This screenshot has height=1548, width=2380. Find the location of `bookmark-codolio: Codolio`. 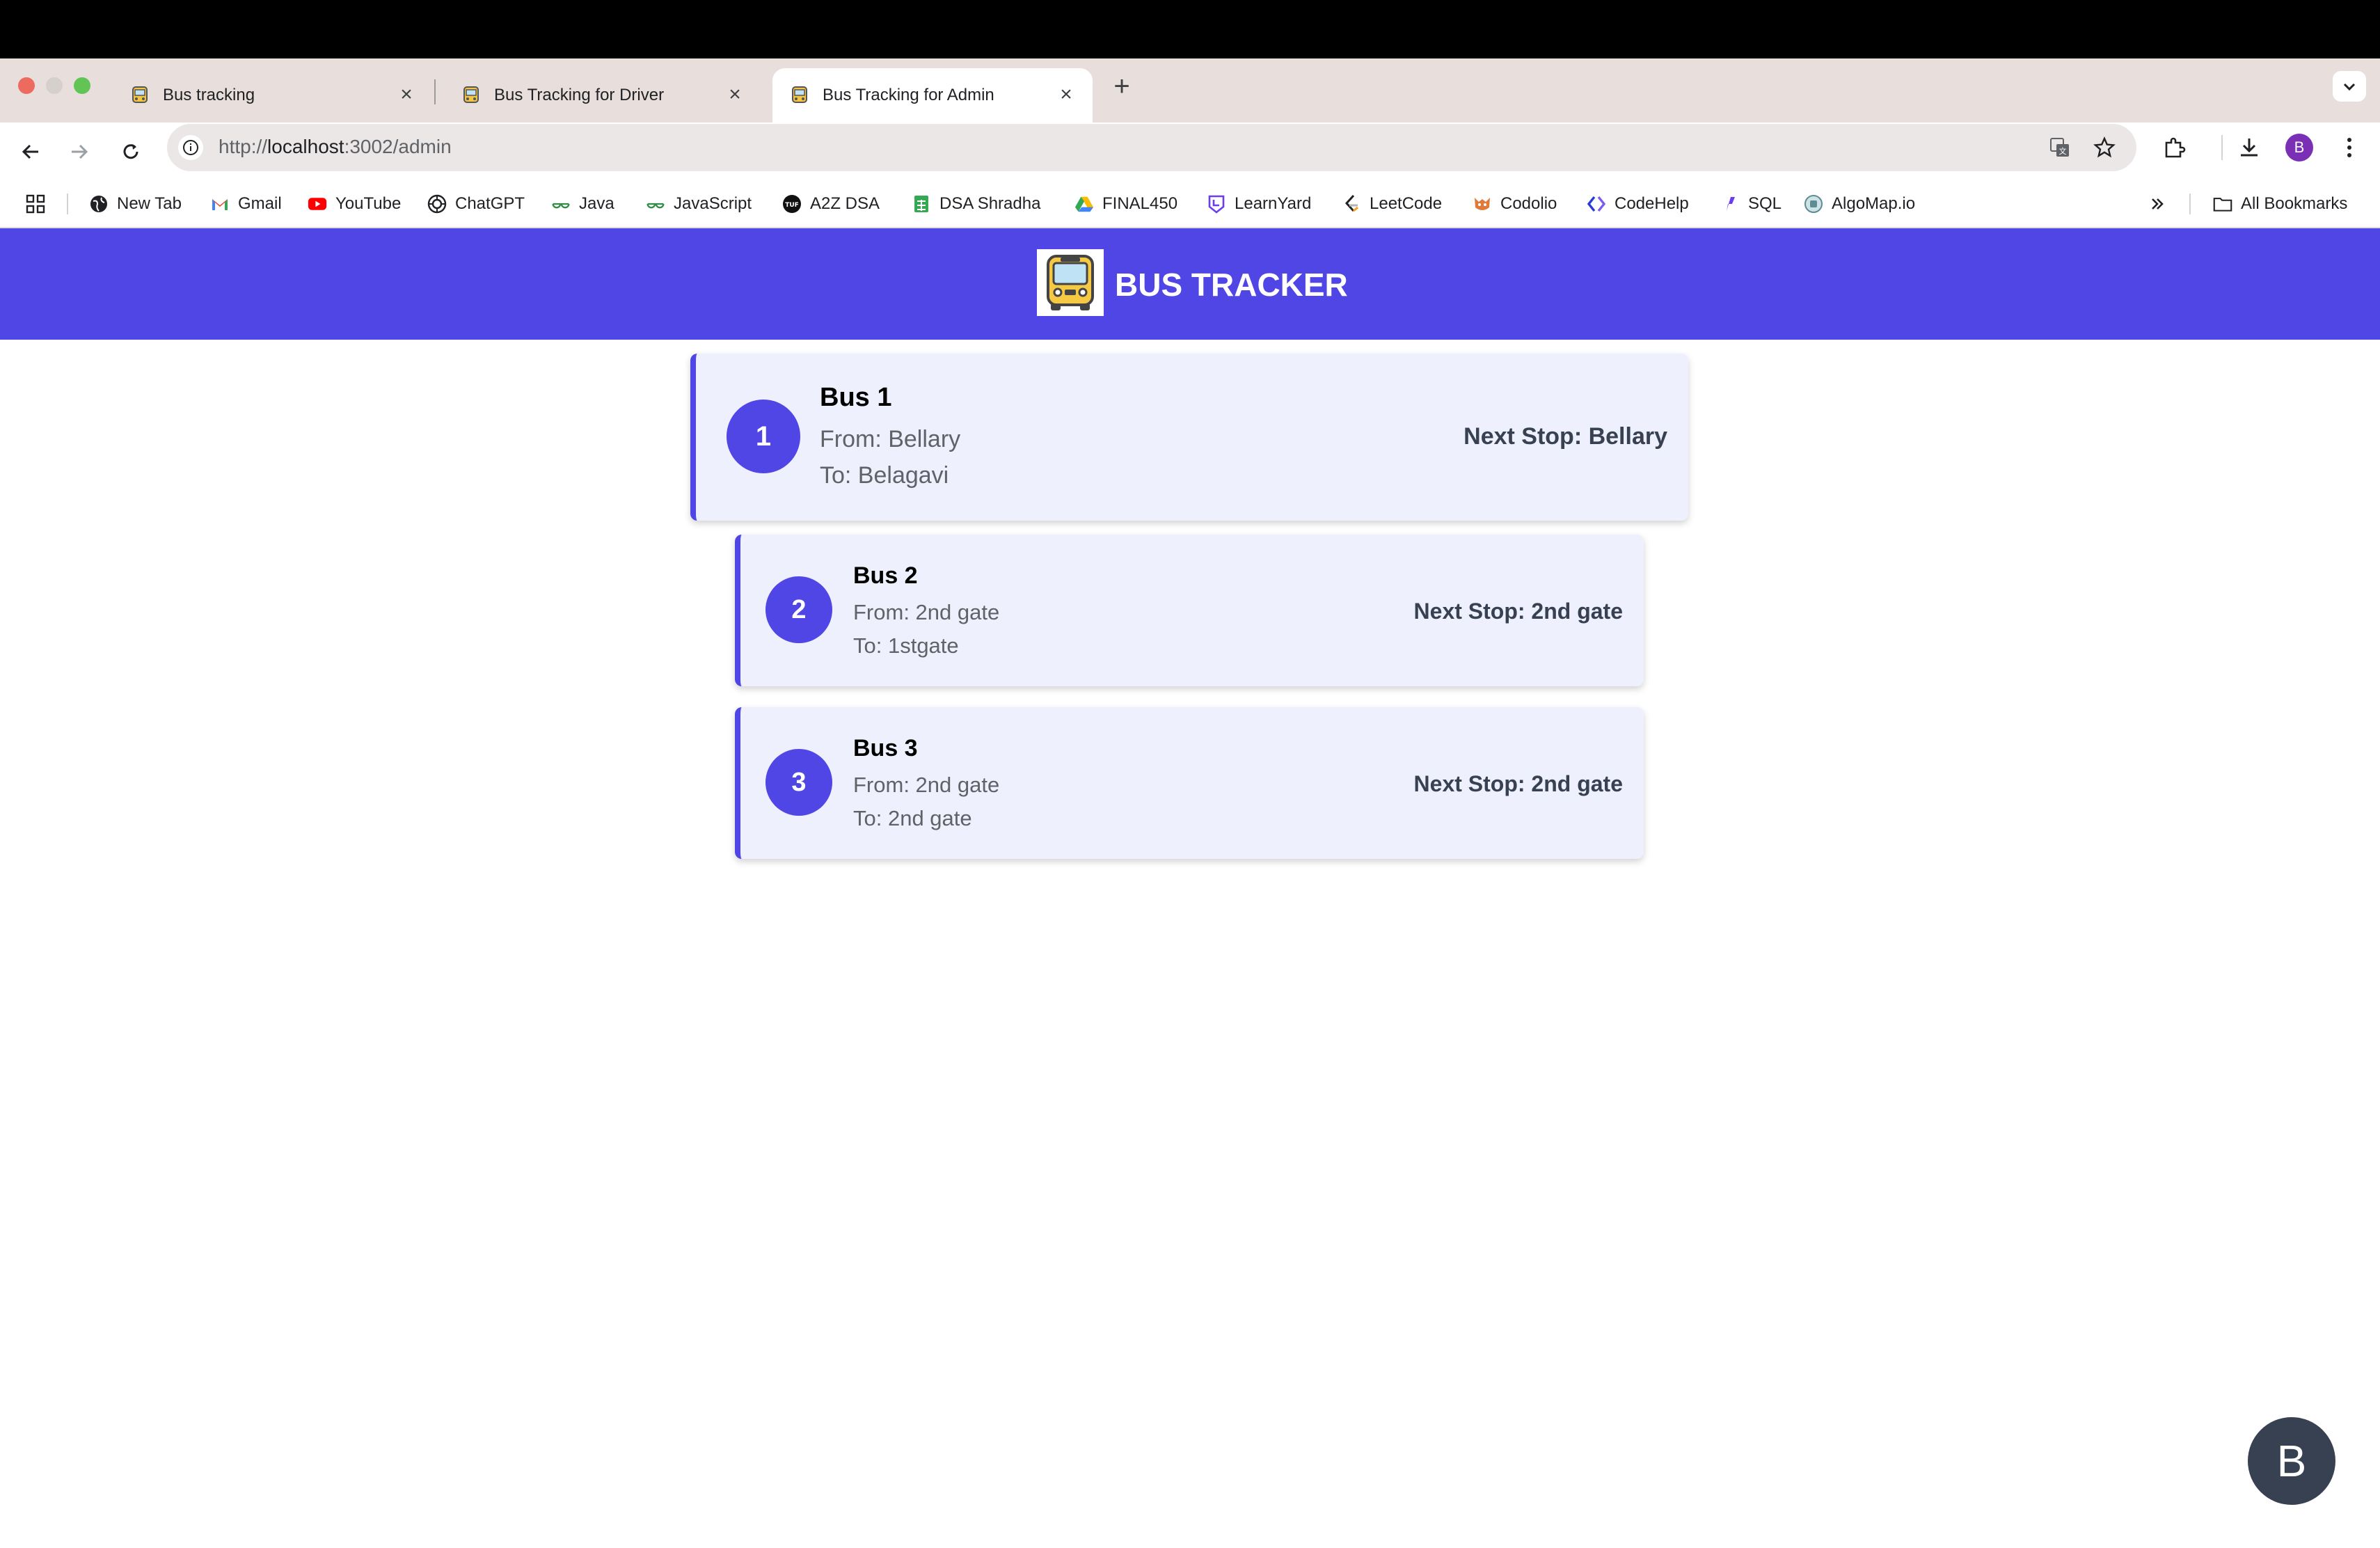

bookmark-codolio: Codolio is located at coordinates (1515, 204).